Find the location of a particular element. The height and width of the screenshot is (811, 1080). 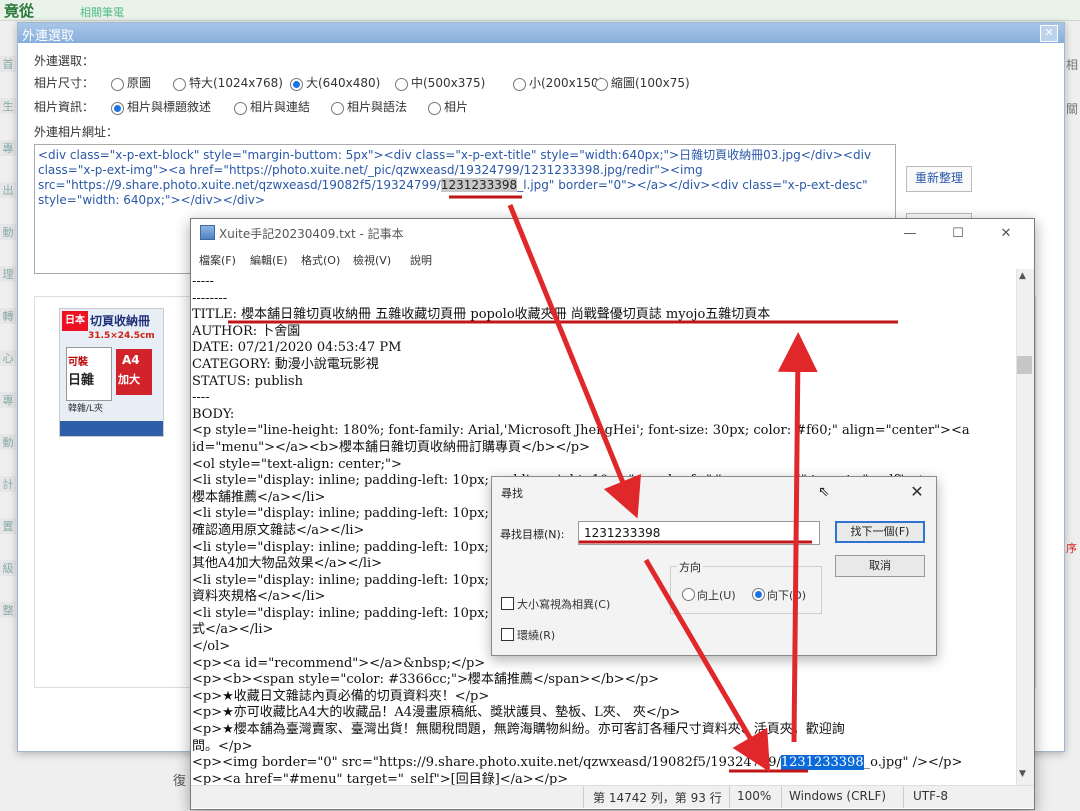

size-option-label: 原圖 is located at coordinates (139, 83).